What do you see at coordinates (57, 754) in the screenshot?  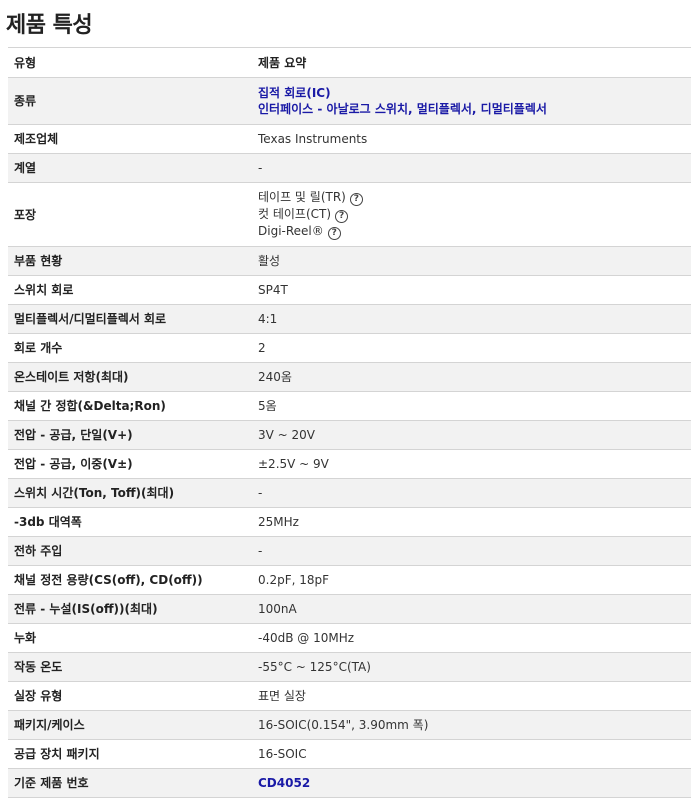 I see `row-label: 공급 장치 패키지` at bounding box center [57, 754].